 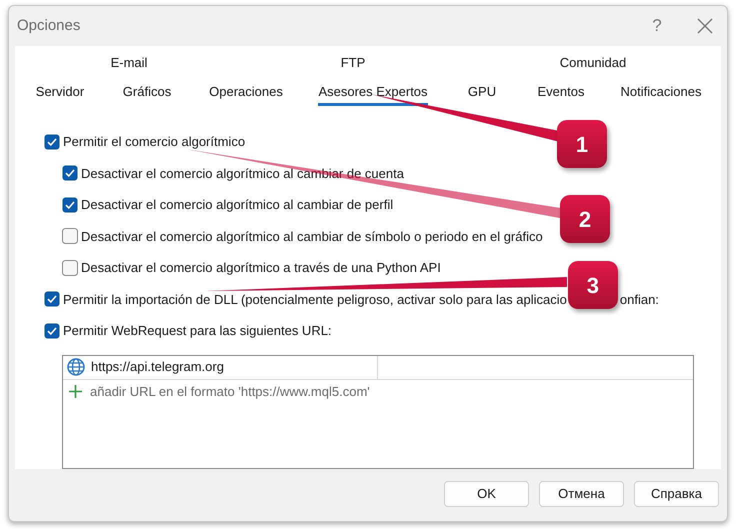 I want to click on tab: Notificaciones, so click(x=661, y=94).